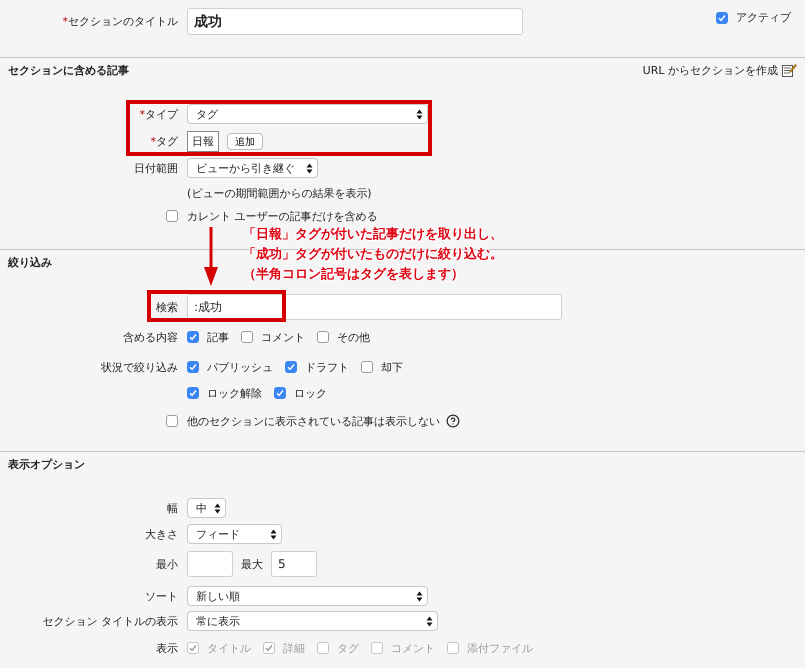 This screenshot has width=805, height=668. Describe the element at coordinates (240, 367) in the screenshot. I see `checkbox-label: パブリッシュ` at that location.